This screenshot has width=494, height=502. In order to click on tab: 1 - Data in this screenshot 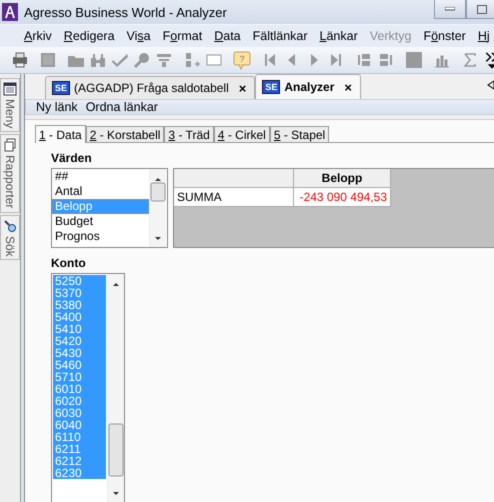, I will do `click(60, 134)`.